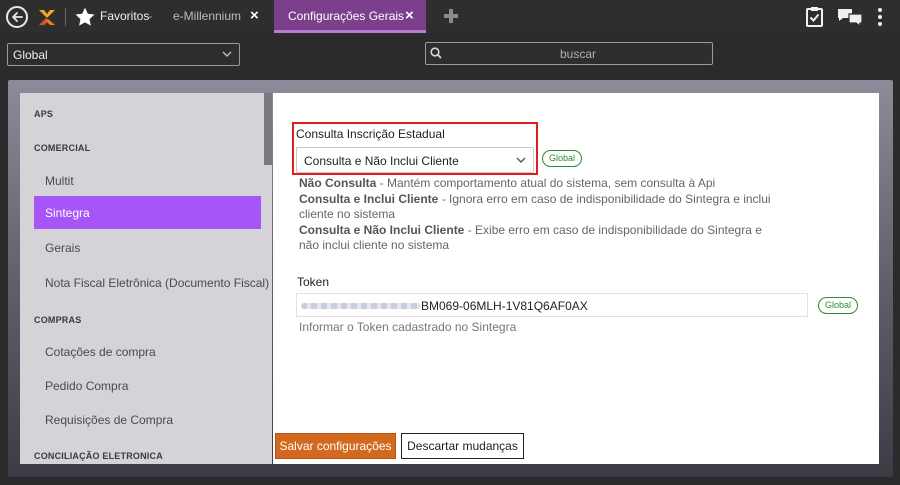  What do you see at coordinates (150, 15) in the screenshot?
I see `chevron-down-icon: ⌄` at bounding box center [150, 15].